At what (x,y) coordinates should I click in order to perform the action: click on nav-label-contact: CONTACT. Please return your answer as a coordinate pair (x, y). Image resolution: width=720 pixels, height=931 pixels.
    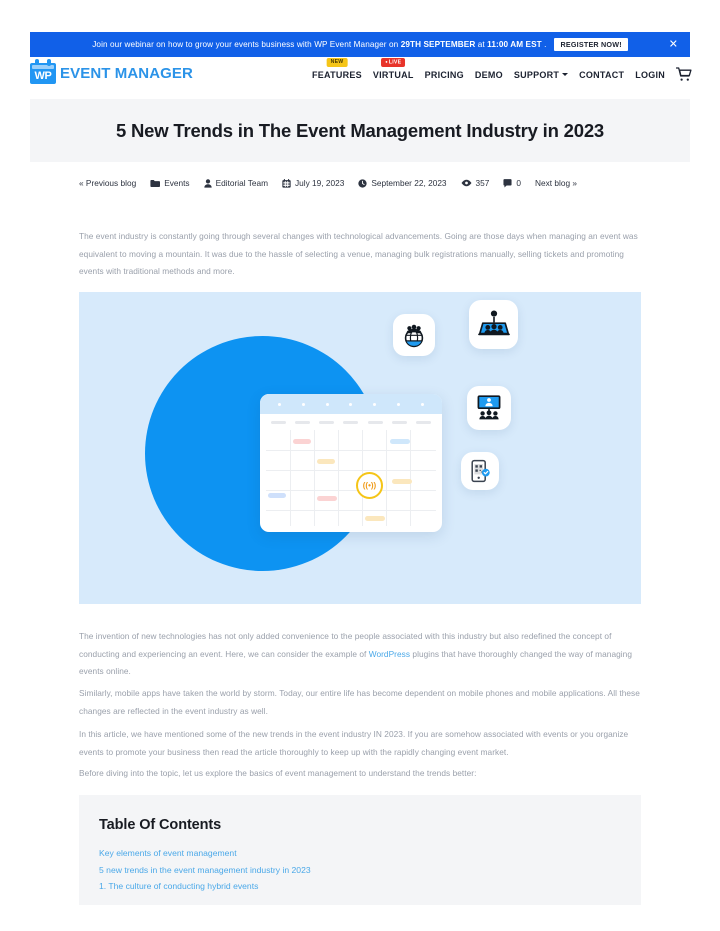
    Looking at the image, I should click on (602, 74).